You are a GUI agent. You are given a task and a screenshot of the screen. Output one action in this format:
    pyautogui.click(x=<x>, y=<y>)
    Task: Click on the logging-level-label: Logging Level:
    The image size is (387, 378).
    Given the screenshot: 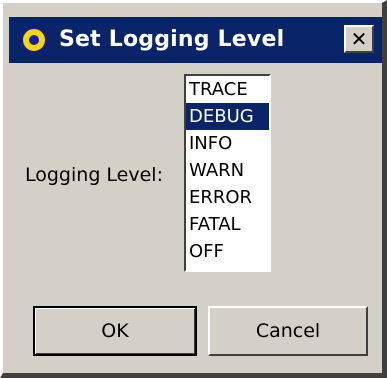 What is the action you would take?
    pyautogui.click(x=94, y=175)
    